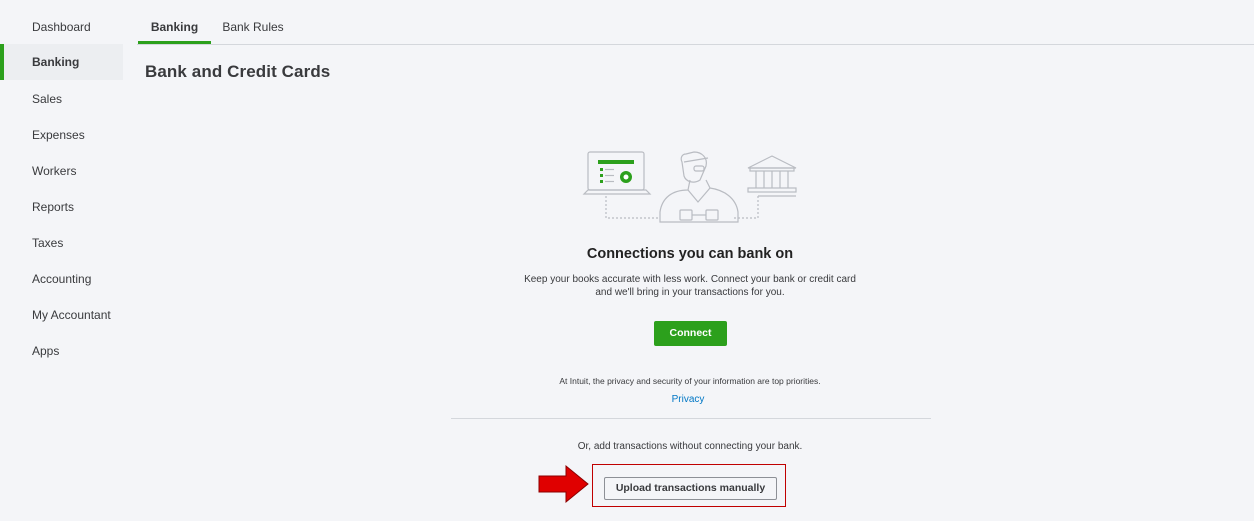 The image size is (1254, 521). Describe the element at coordinates (61, 99) in the screenshot. I see `sidebar-item-sales: Sales` at that location.